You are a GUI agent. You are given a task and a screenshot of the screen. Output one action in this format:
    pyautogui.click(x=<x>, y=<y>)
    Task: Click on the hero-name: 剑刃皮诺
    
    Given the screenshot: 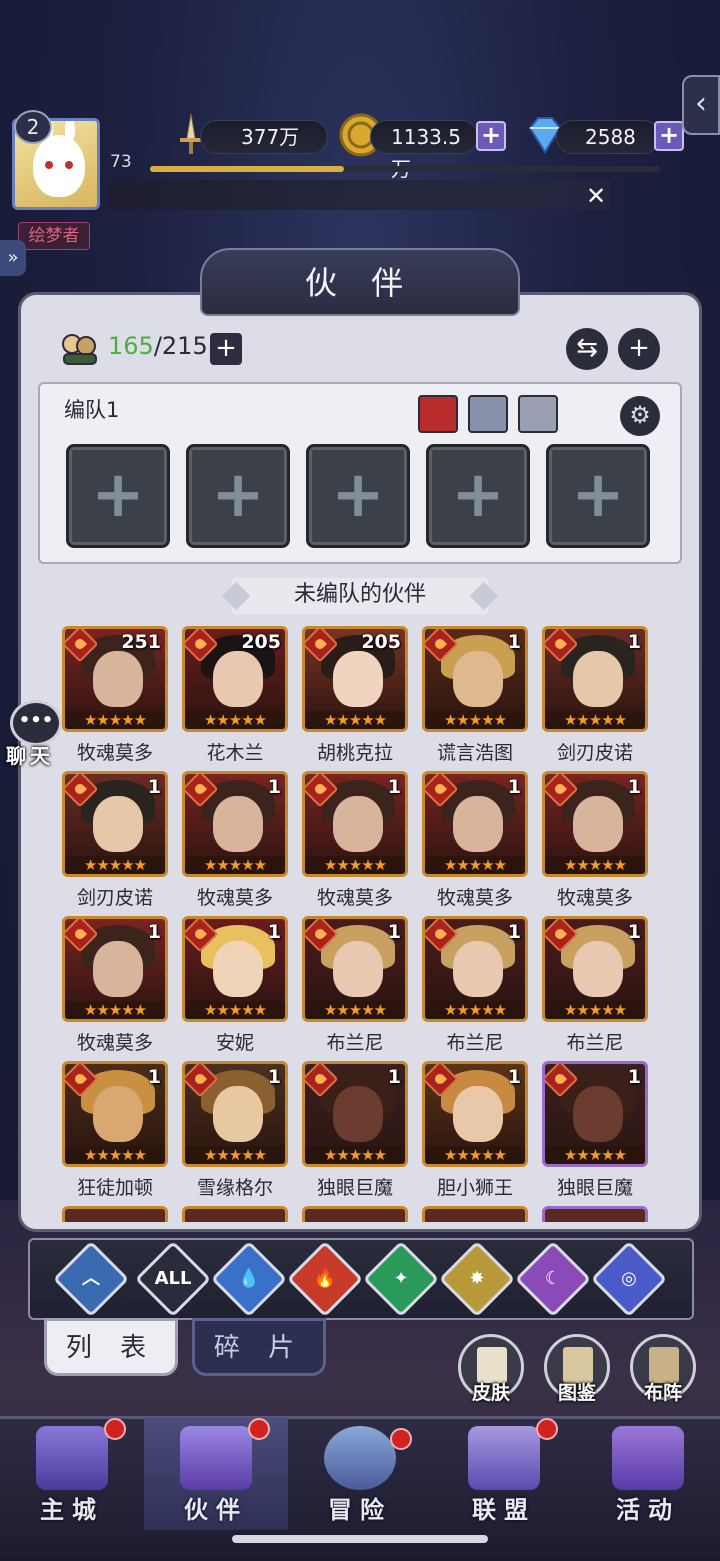 What is the action you would take?
    pyautogui.click(x=114, y=898)
    